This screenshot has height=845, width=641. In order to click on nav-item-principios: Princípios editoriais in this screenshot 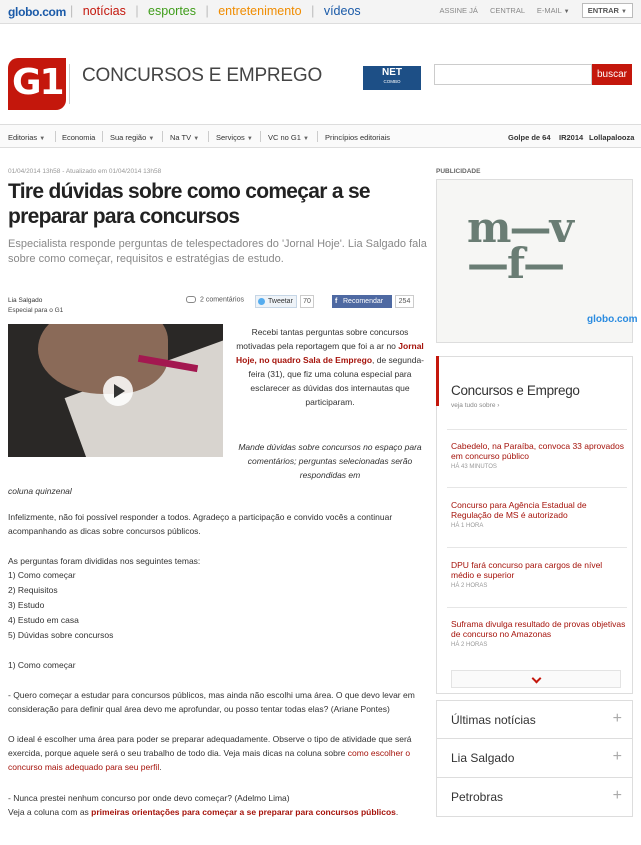, I will do `click(357, 137)`.